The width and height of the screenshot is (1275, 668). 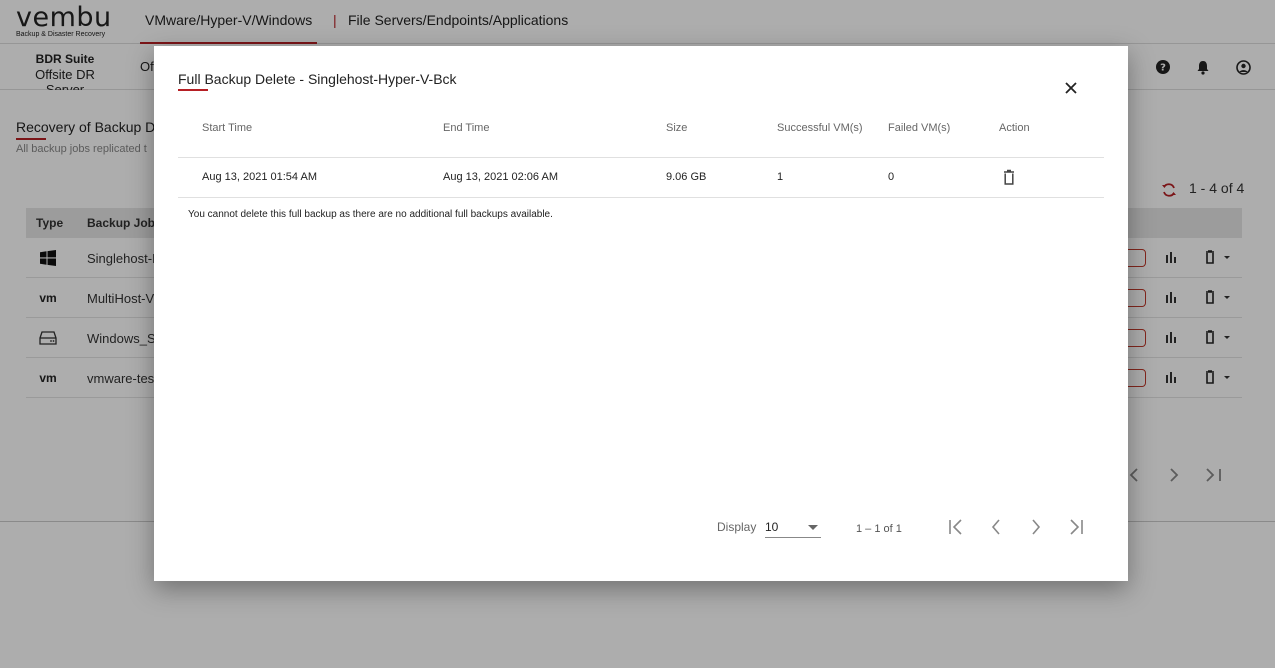 What do you see at coordinates (956, 527) in the screenshot?
I see `first-page-icon` at bounding box center [956, 527].